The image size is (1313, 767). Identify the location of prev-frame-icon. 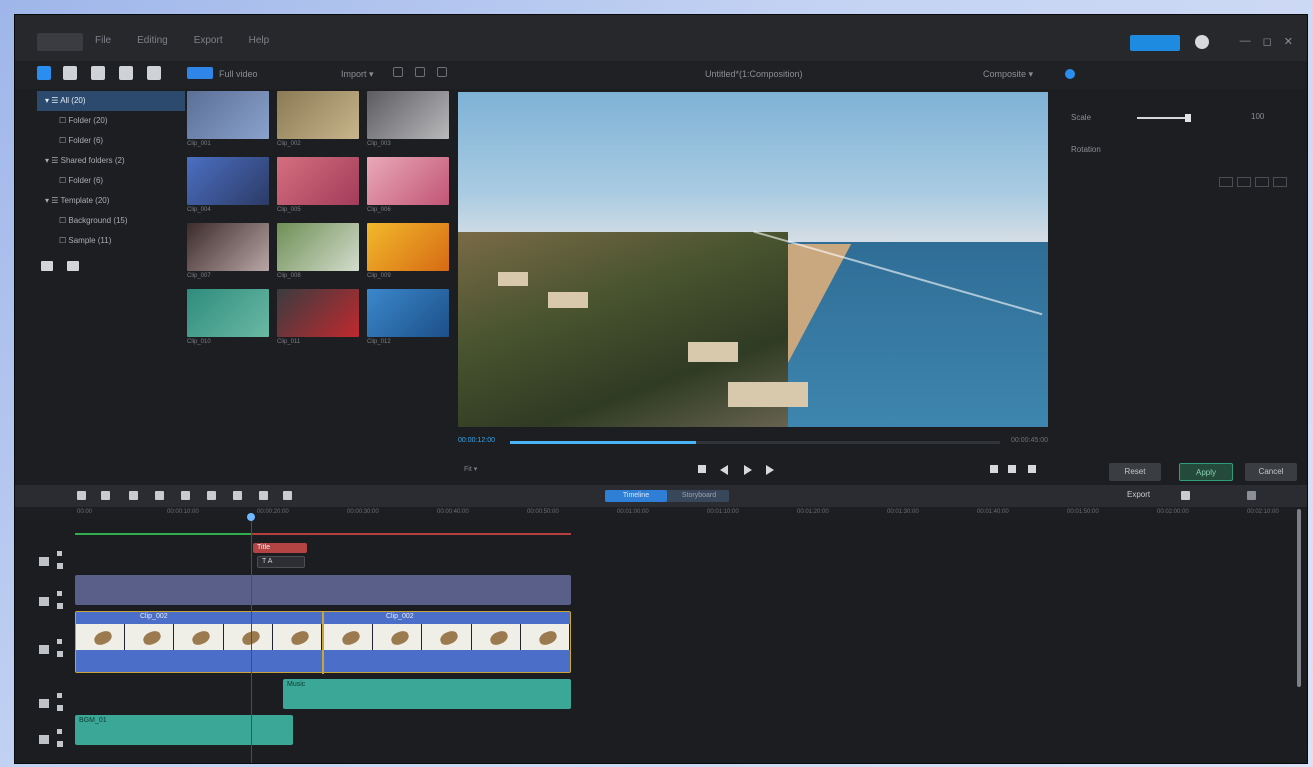
(724, 470).